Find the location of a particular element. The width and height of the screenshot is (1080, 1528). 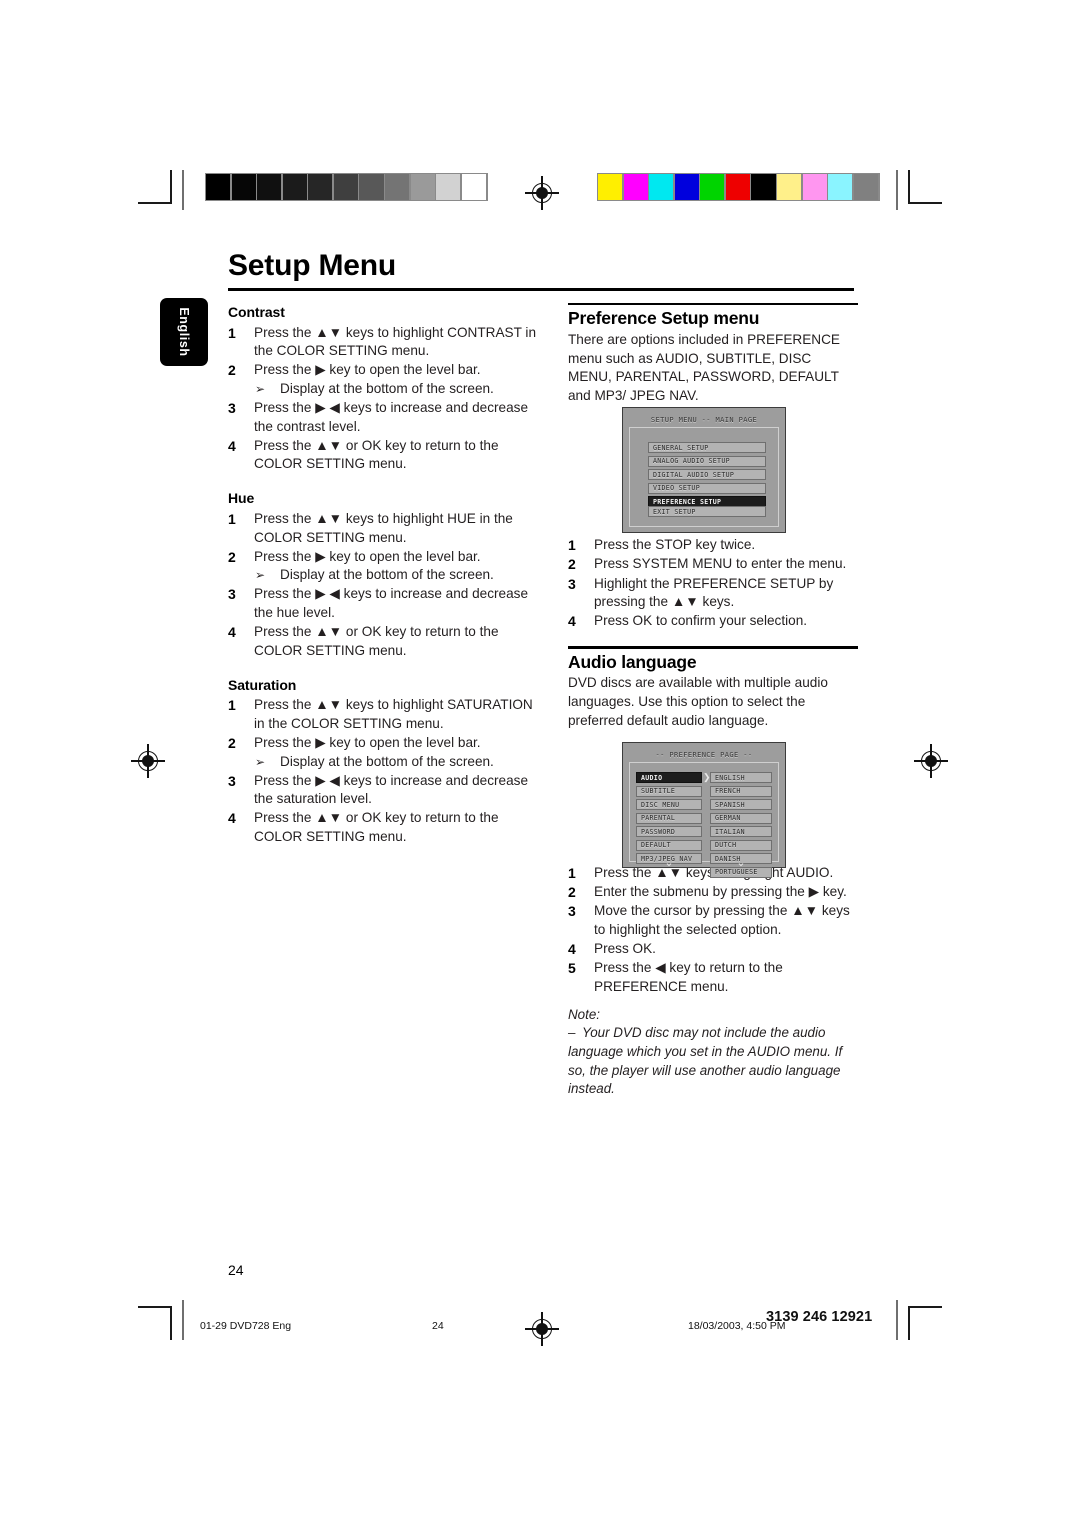

osd-menu-item: VIDEO SETUP is located at coordinates (707, 488).